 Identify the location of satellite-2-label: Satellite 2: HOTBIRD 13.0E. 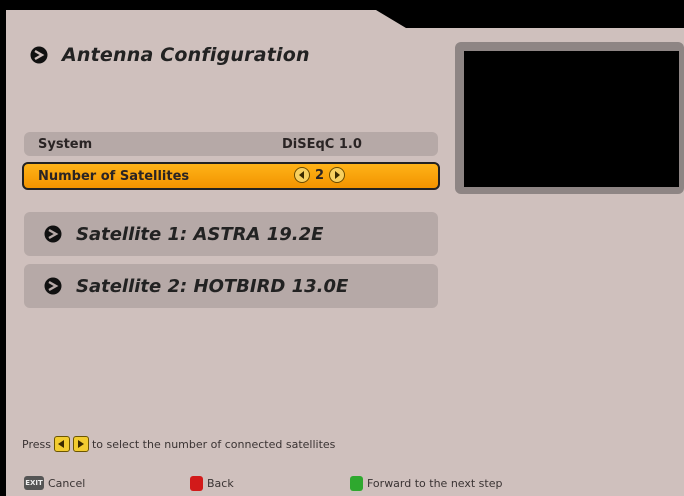
(212, 286).